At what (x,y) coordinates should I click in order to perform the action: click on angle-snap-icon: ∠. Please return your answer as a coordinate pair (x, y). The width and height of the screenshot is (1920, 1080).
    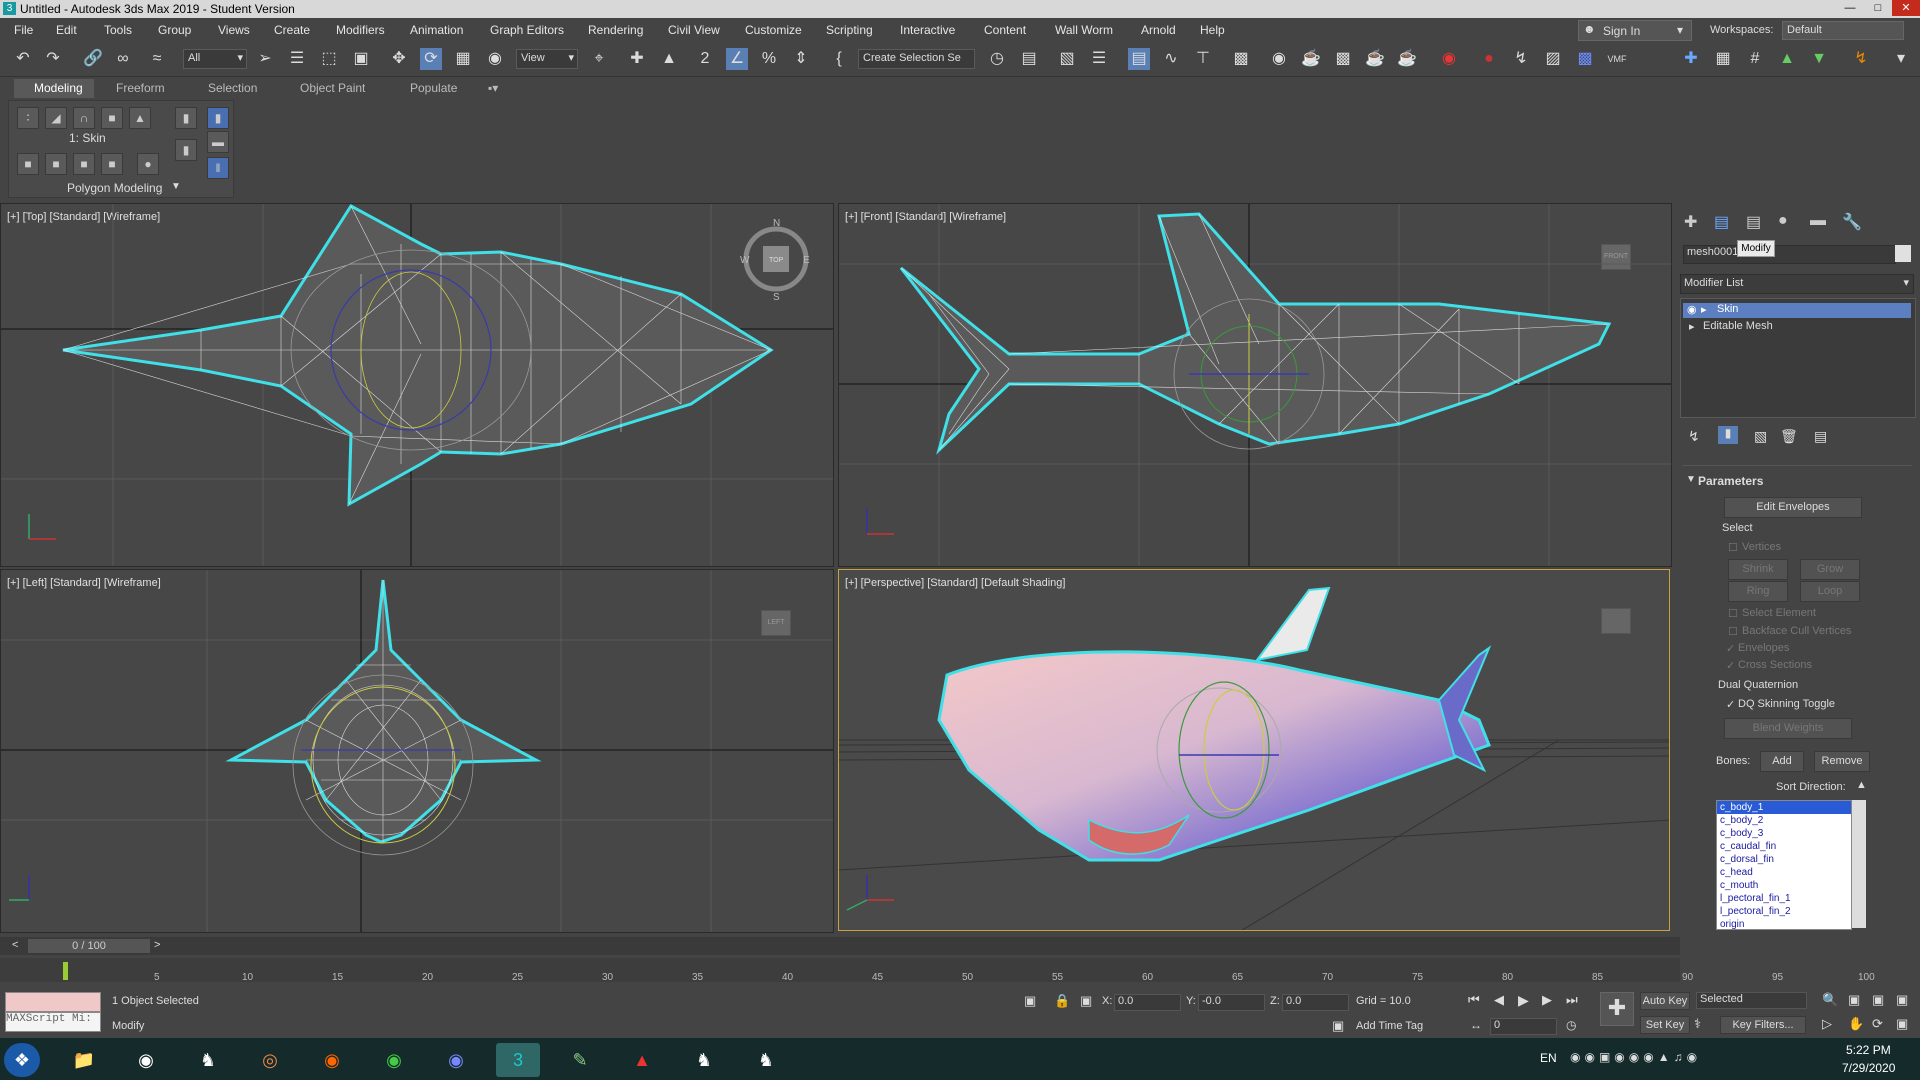
    Looking at the image, I should click on (737, 59).